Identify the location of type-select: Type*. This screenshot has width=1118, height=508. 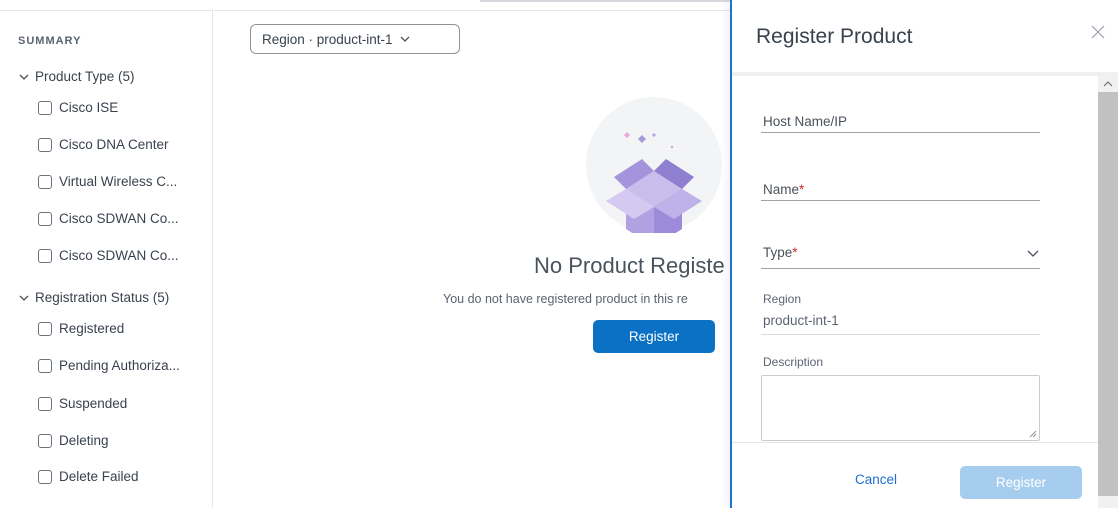
(780, 252).